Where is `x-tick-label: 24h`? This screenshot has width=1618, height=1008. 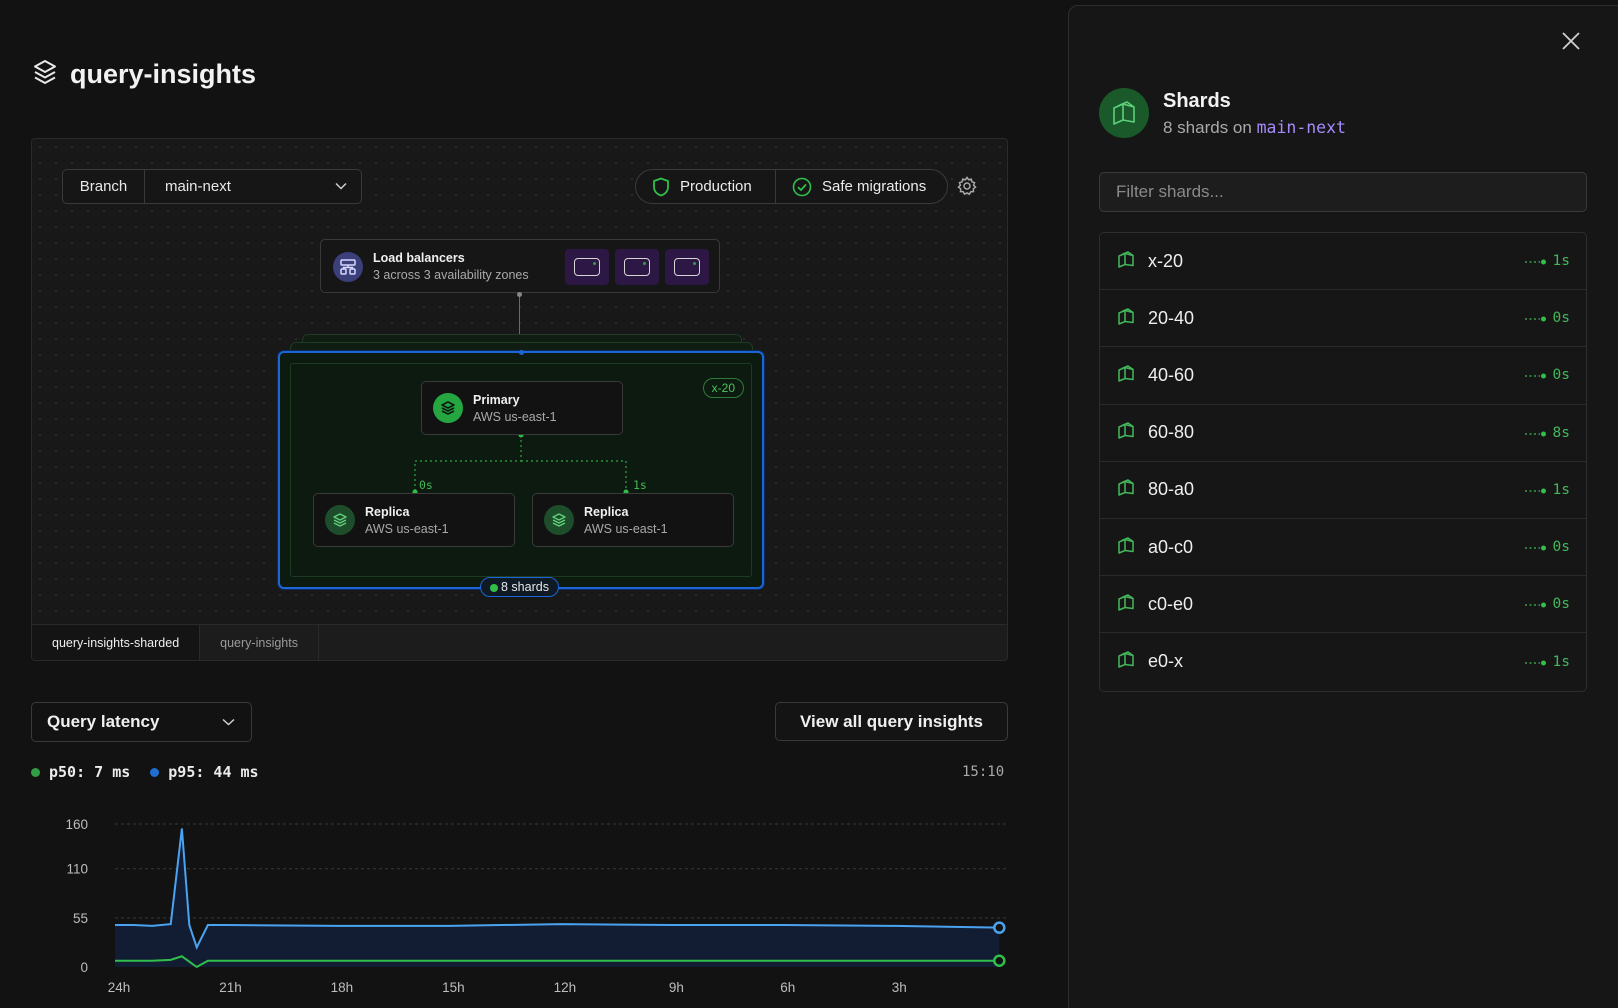
x-tick-label: 24h is located at coordinates (119, 987).